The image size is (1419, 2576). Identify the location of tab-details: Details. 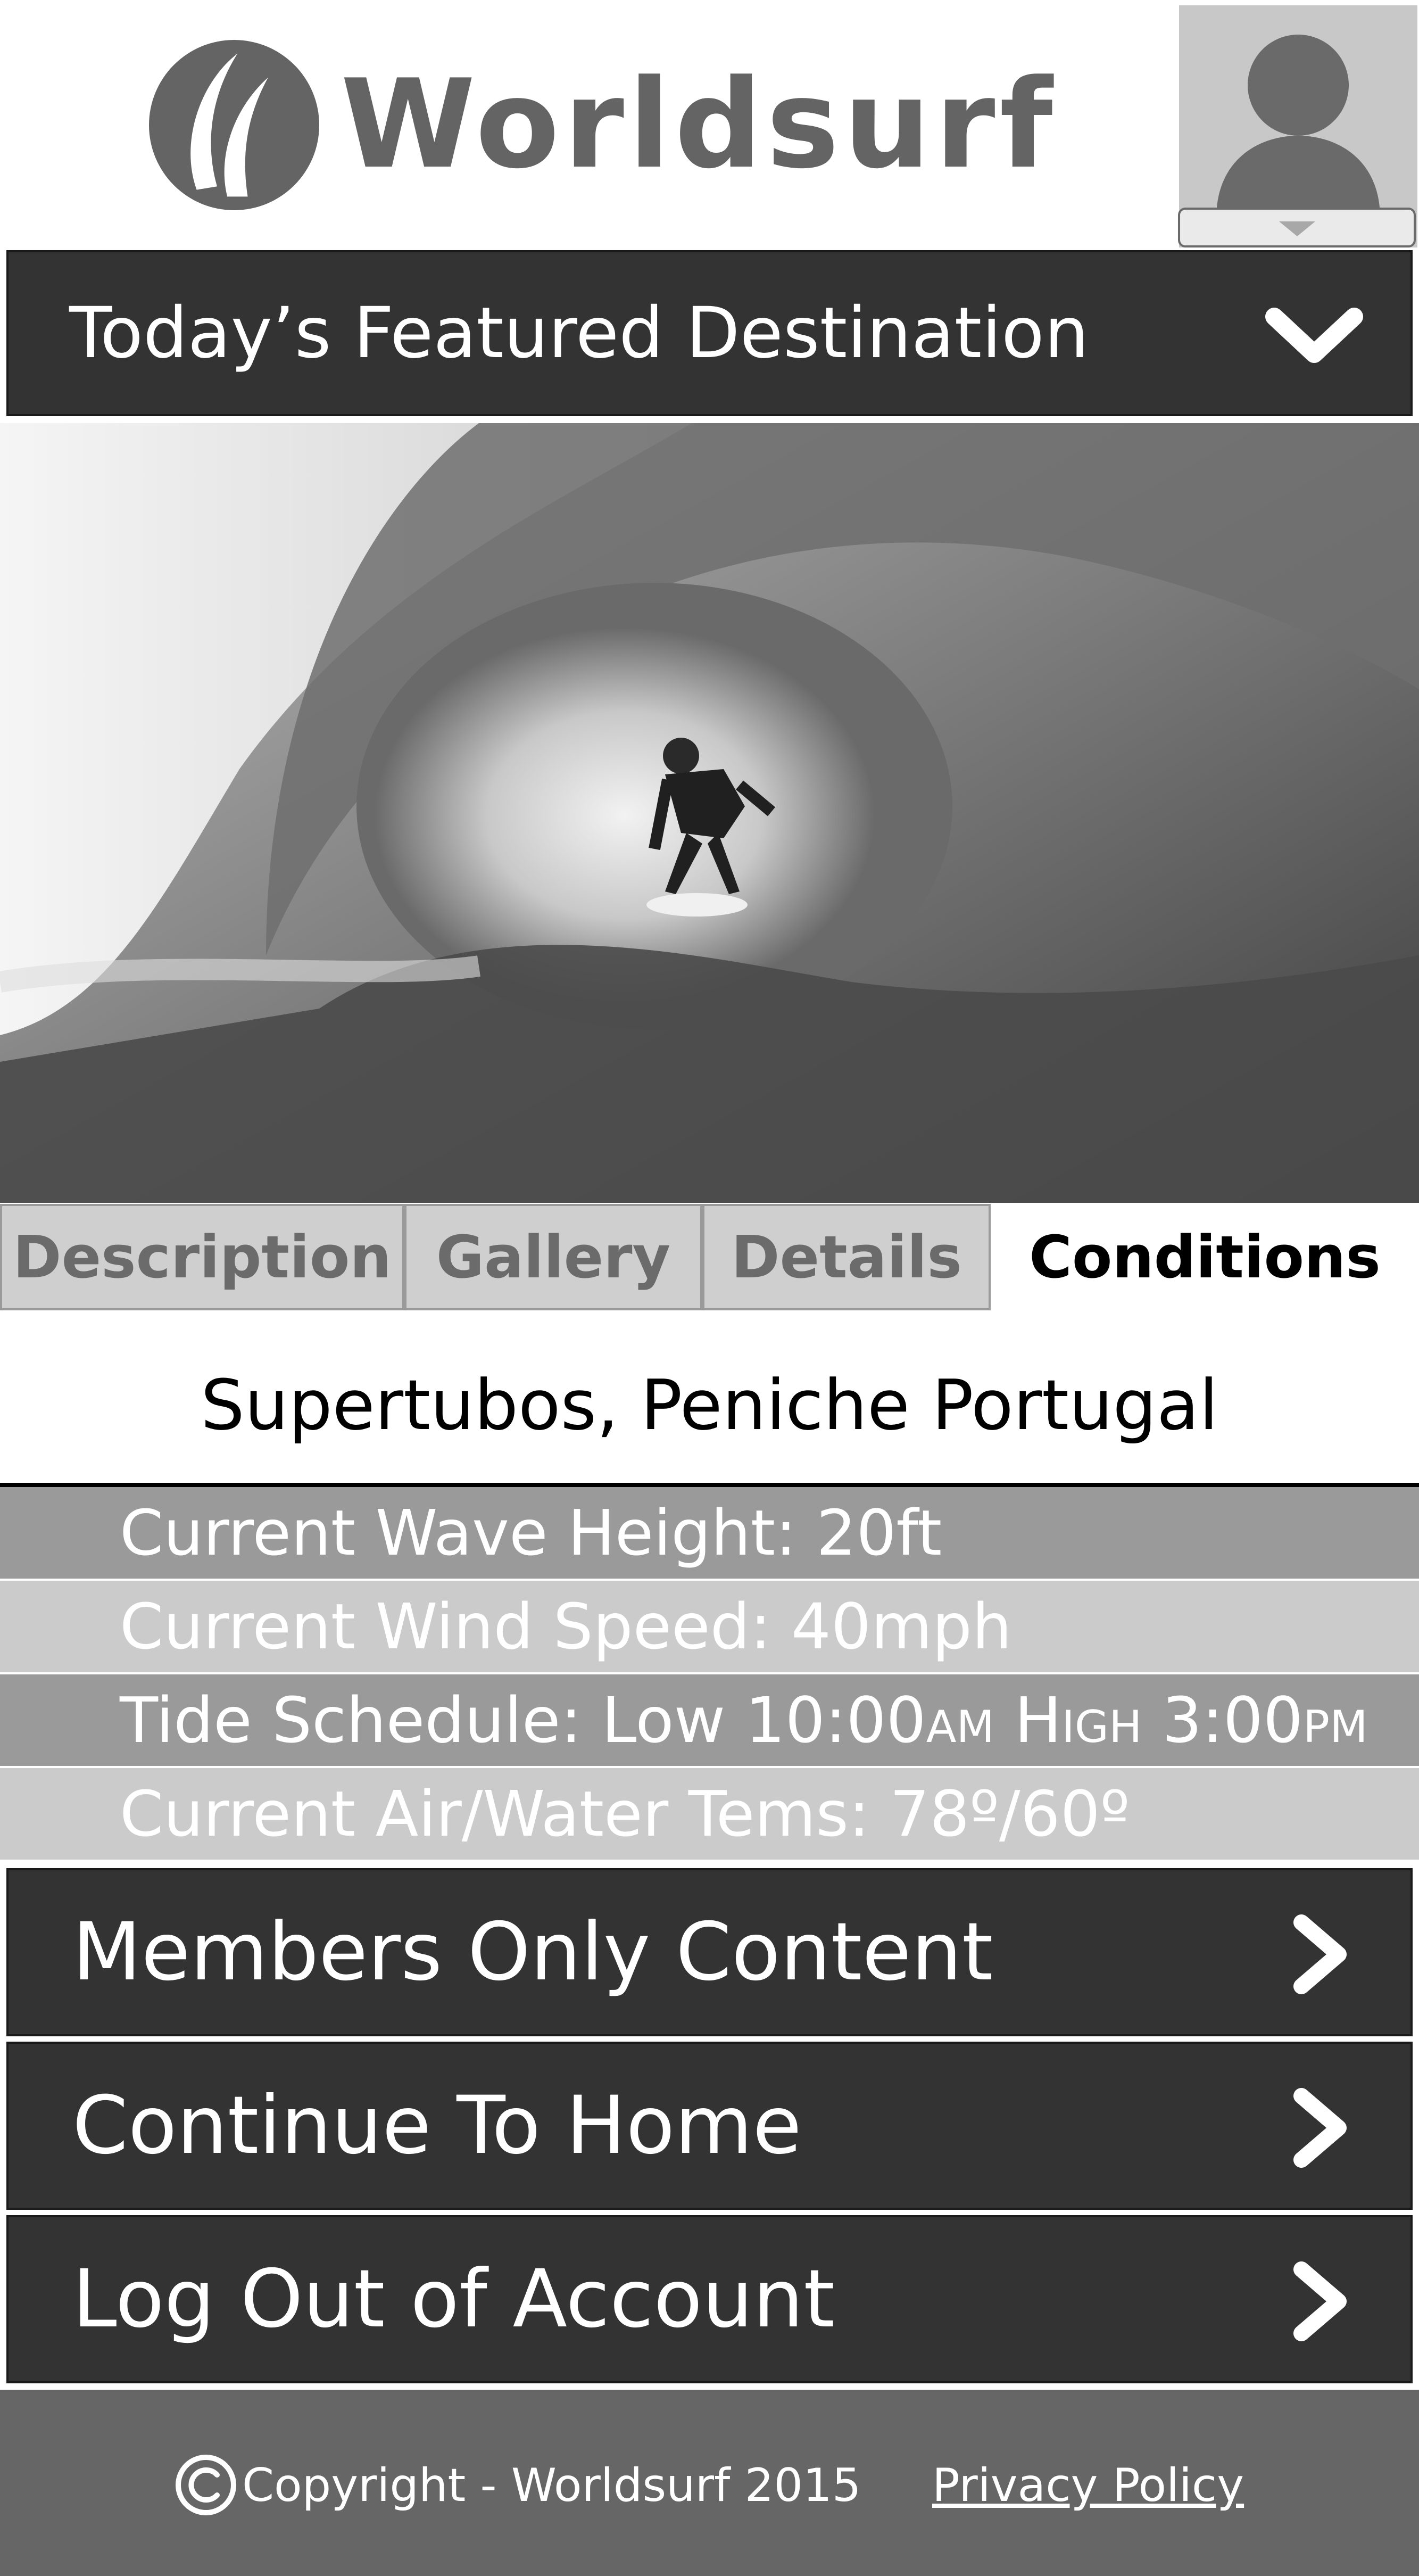
(846, 1257).